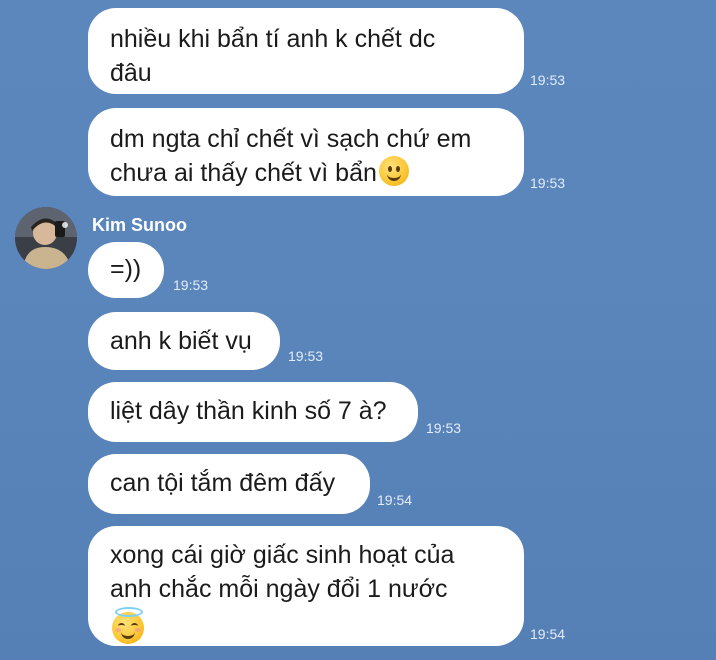 The width and height of the screenshot is (716, 660). Describe the element at coordinates (282, 555) in the screenshot. I see `message-text-line: xong cái giờ giấc sinh hoạt của` at that location.